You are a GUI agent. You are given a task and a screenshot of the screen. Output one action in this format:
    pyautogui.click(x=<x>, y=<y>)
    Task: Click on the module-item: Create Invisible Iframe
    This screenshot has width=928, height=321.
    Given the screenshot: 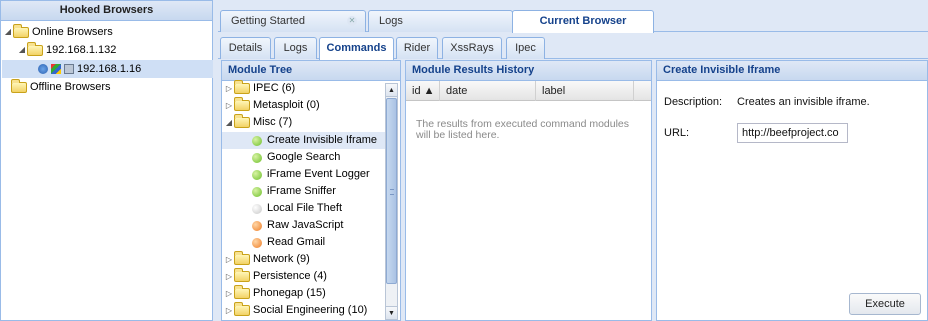 What is the action you would take?
    pyautogui.click(x=303, y=140)
    